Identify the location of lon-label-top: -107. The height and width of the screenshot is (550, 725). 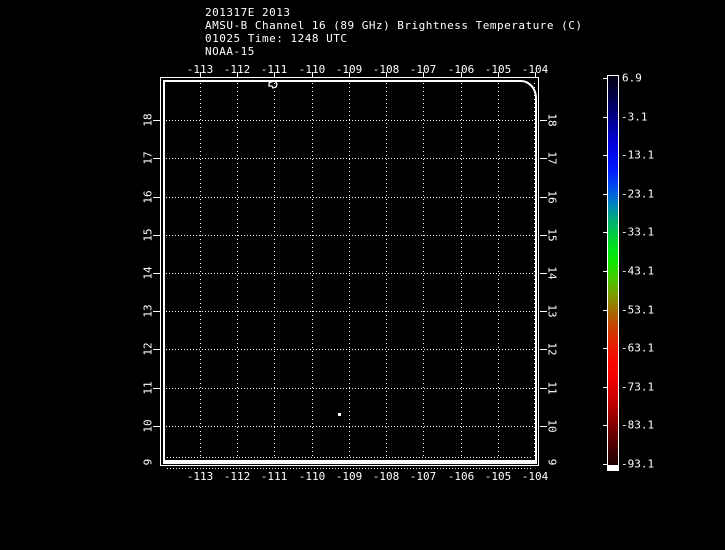
(423, 69).